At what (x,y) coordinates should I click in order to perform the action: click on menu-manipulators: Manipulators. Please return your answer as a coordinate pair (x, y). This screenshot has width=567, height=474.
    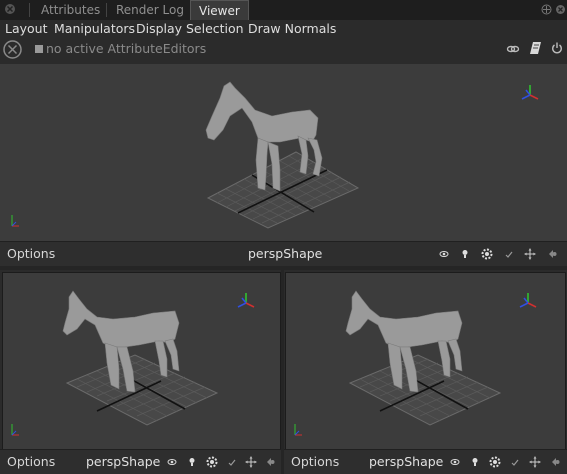
    Looking at the image, I should click on (94, 29).